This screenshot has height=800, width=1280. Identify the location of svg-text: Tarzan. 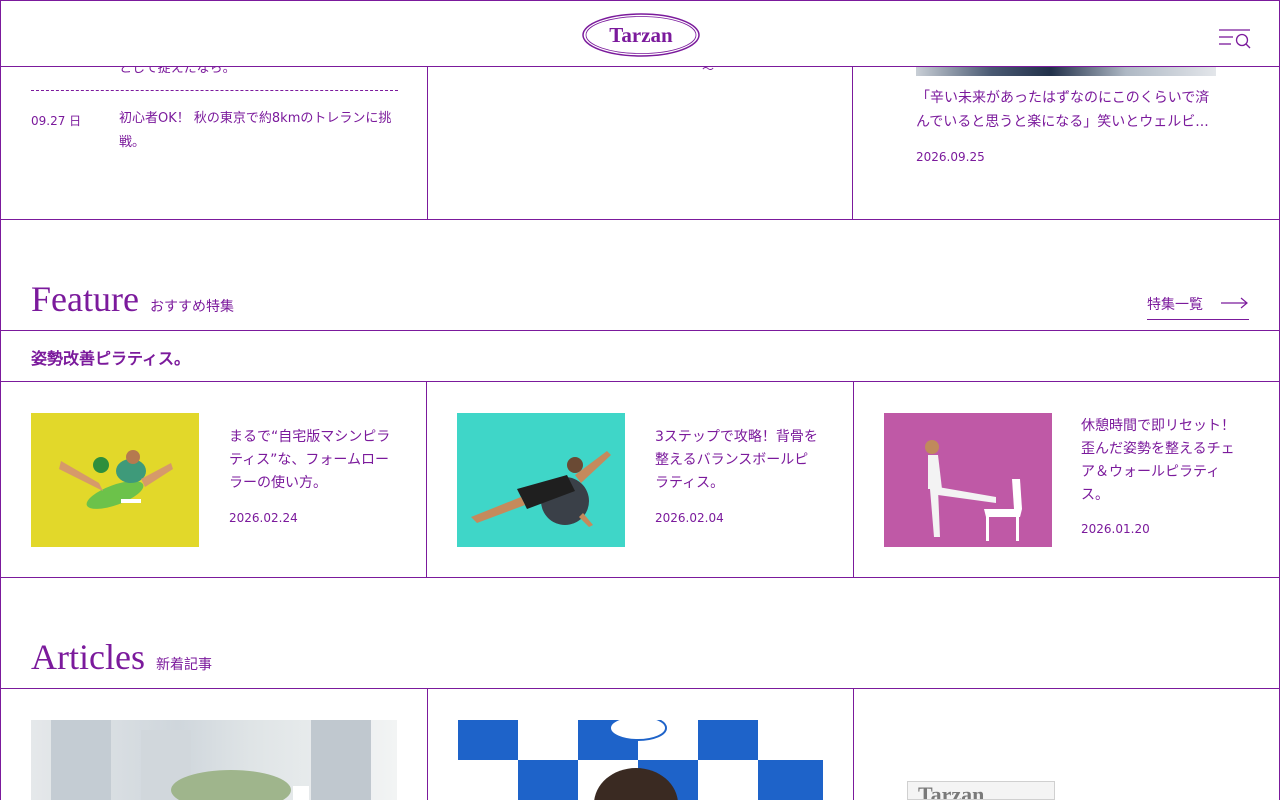
(641, 35).